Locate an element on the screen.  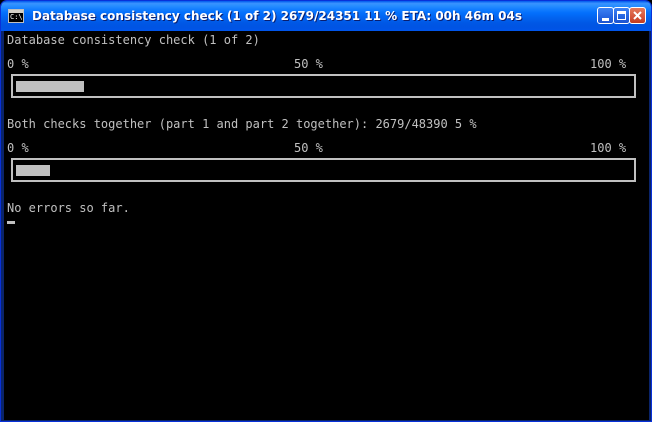
progress-fill-both-checks is located at coordinates (33, 170).